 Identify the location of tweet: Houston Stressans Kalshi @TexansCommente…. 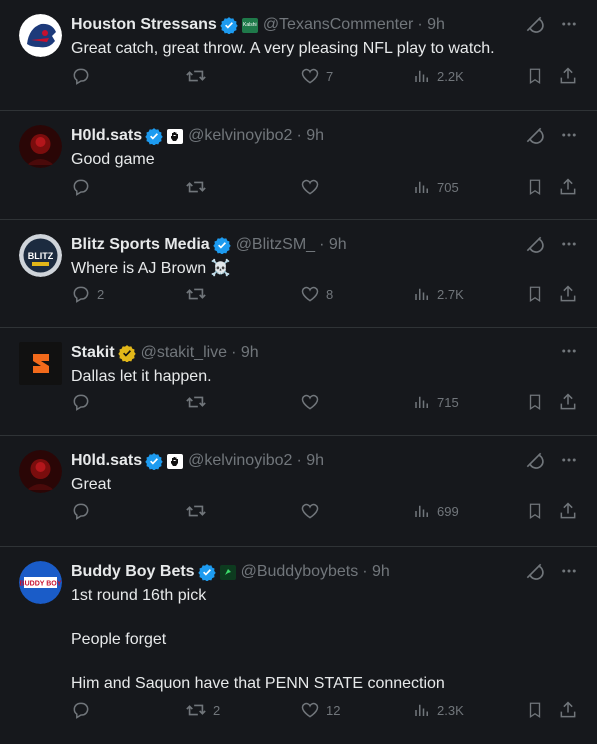
(298, 55).